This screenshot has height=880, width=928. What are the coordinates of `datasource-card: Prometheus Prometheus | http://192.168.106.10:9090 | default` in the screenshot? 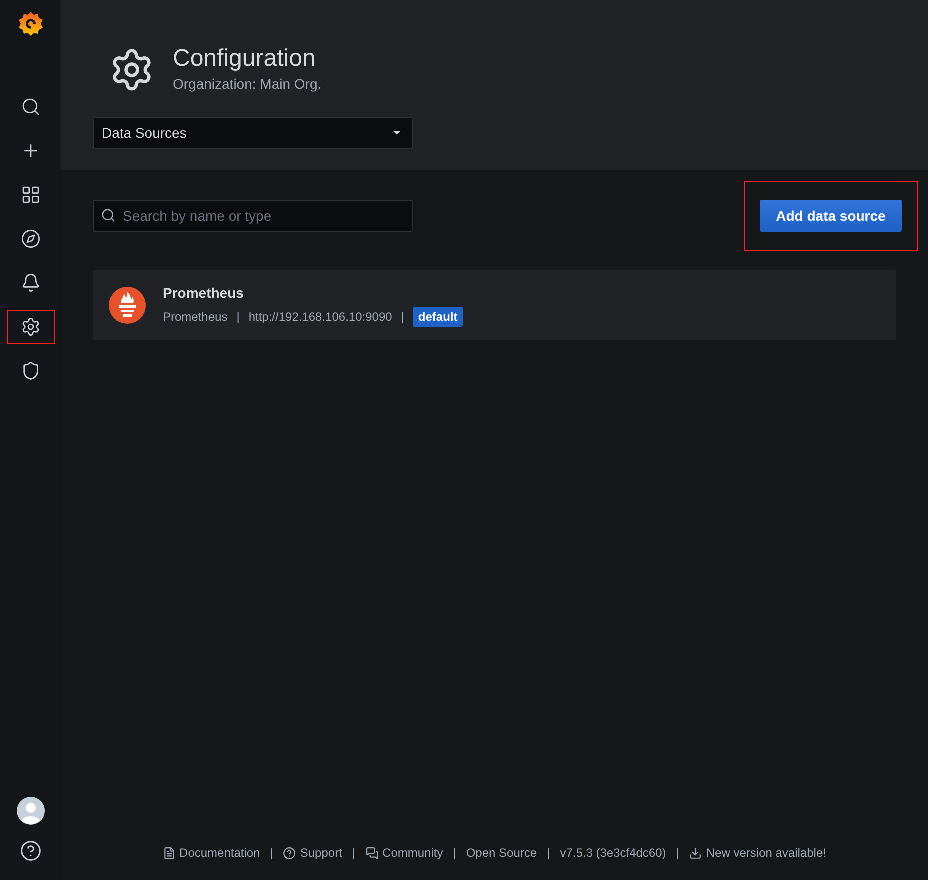 It's located at (494, 305).